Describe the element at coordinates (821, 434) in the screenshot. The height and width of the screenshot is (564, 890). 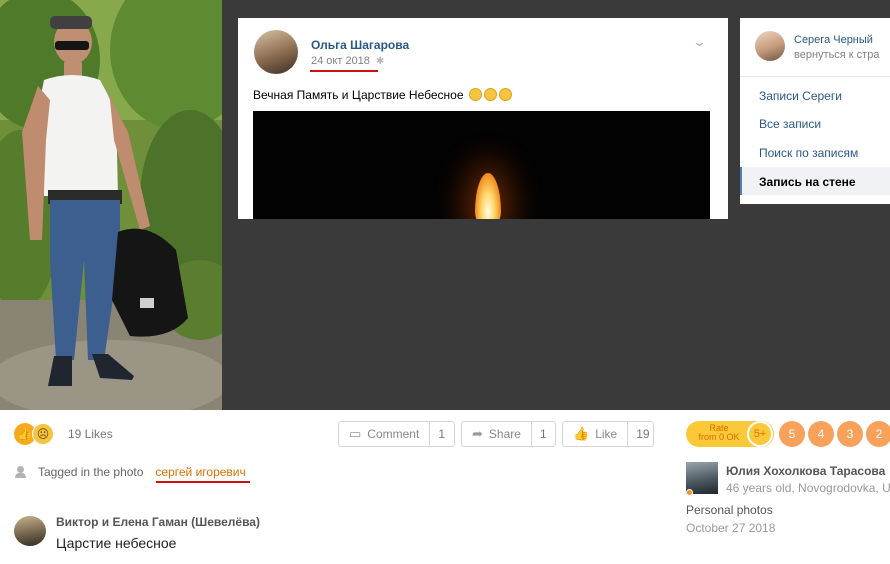
I see `rate-4-button: 4` at that location.